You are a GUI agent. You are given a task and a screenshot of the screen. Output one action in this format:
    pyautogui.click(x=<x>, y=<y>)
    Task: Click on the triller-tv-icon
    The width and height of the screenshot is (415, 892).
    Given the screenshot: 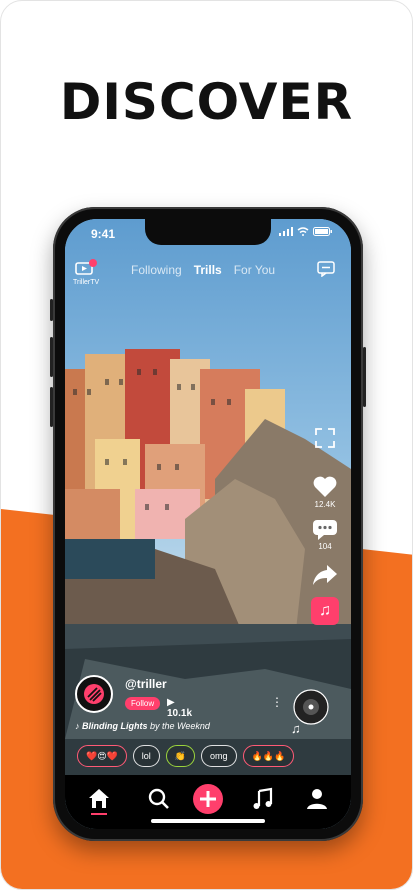 What is the action you would take?
    pyautogui.click(x=86, y=268)
    